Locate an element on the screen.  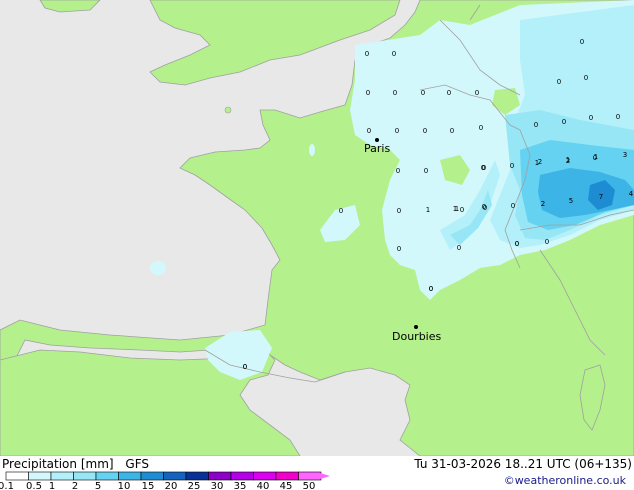
legend-tick-label: 1 is located at coordinates (52, 485).